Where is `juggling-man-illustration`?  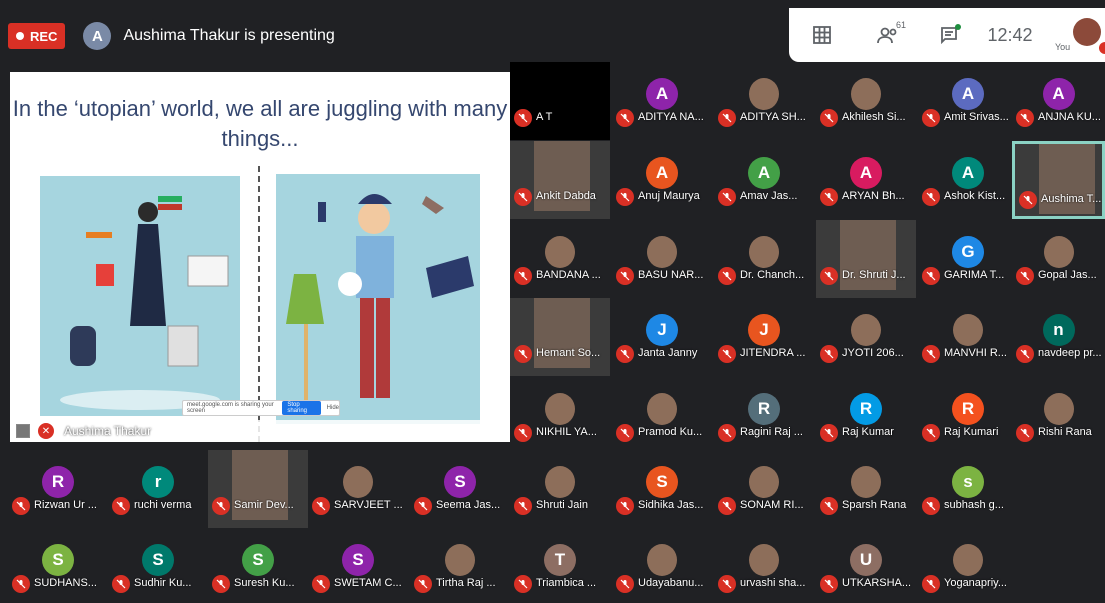 juggling-man-illustration is located at coordinates (378, 299).